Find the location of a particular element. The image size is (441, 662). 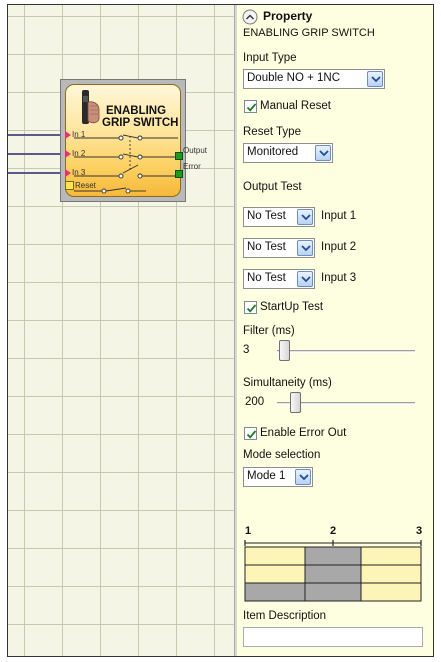

filter-slider-track is located at coordinates (346, 351).